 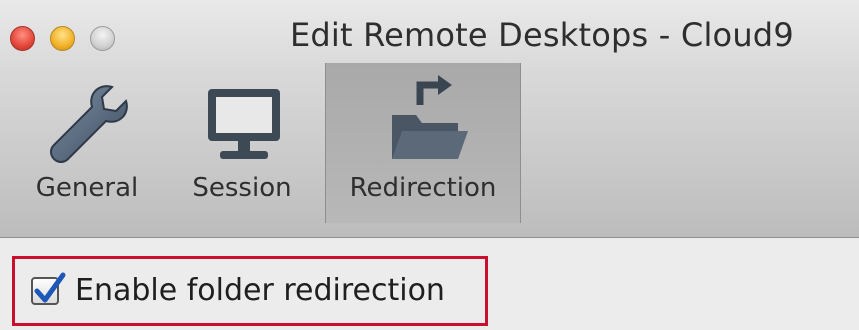 I want to click on monitor-icon, so click(x=244, y=126).